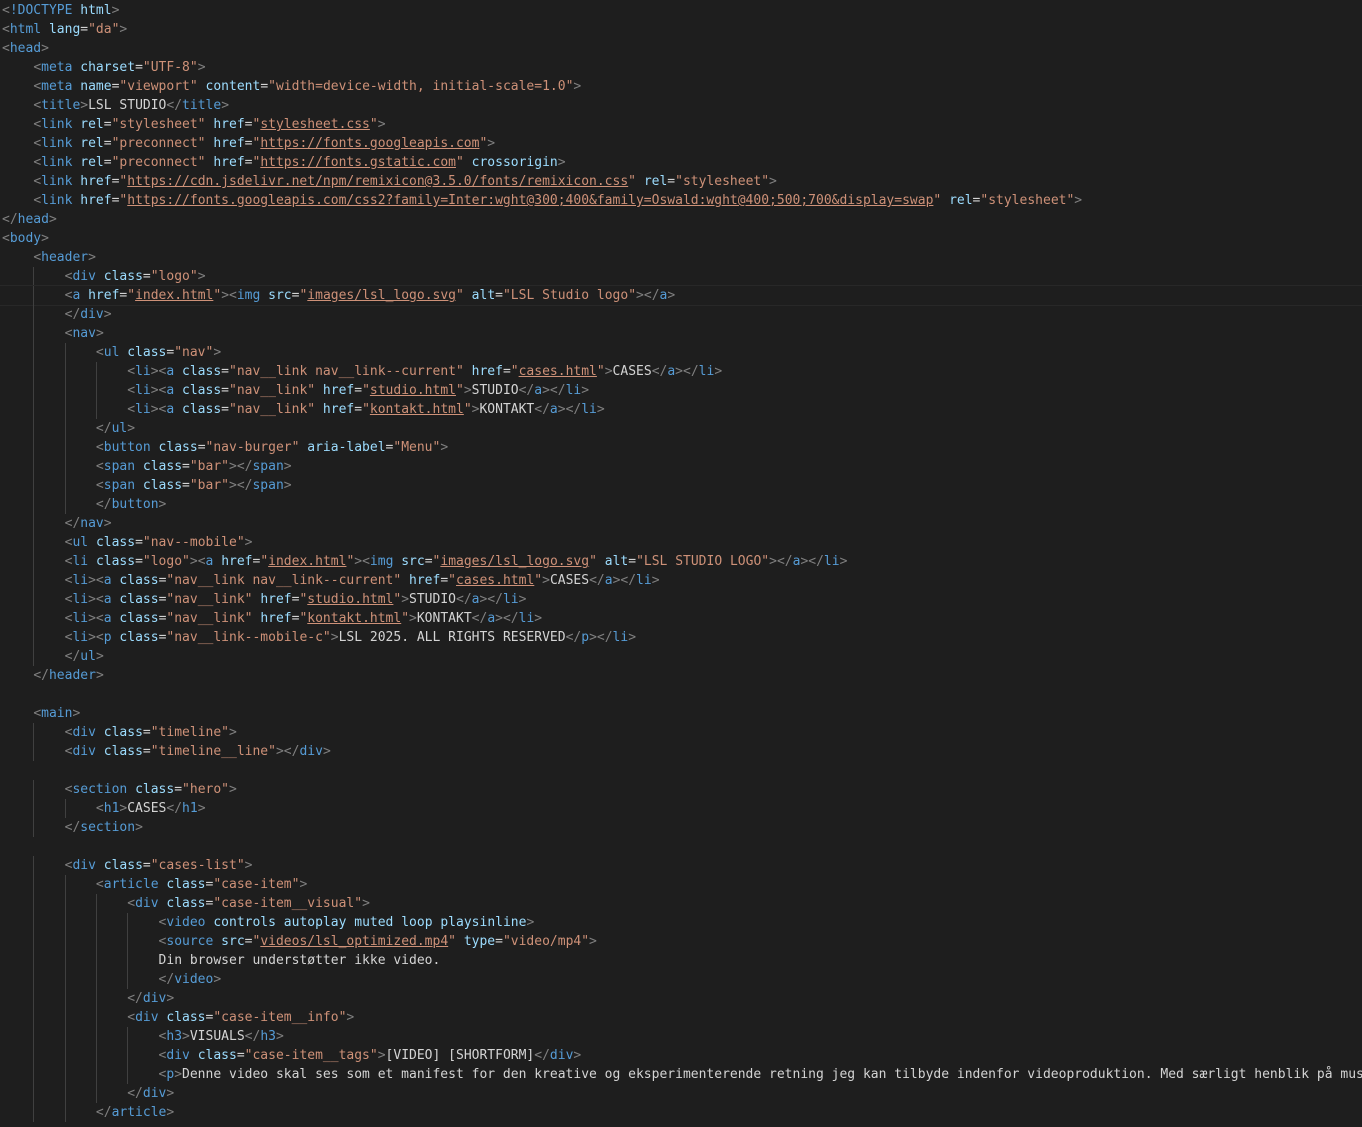 The image size is (1362, 1127). What do you see at coordinates (681, 827) in the screenshot?
I see `code-line: </section>` at bounding box center [681, 827].